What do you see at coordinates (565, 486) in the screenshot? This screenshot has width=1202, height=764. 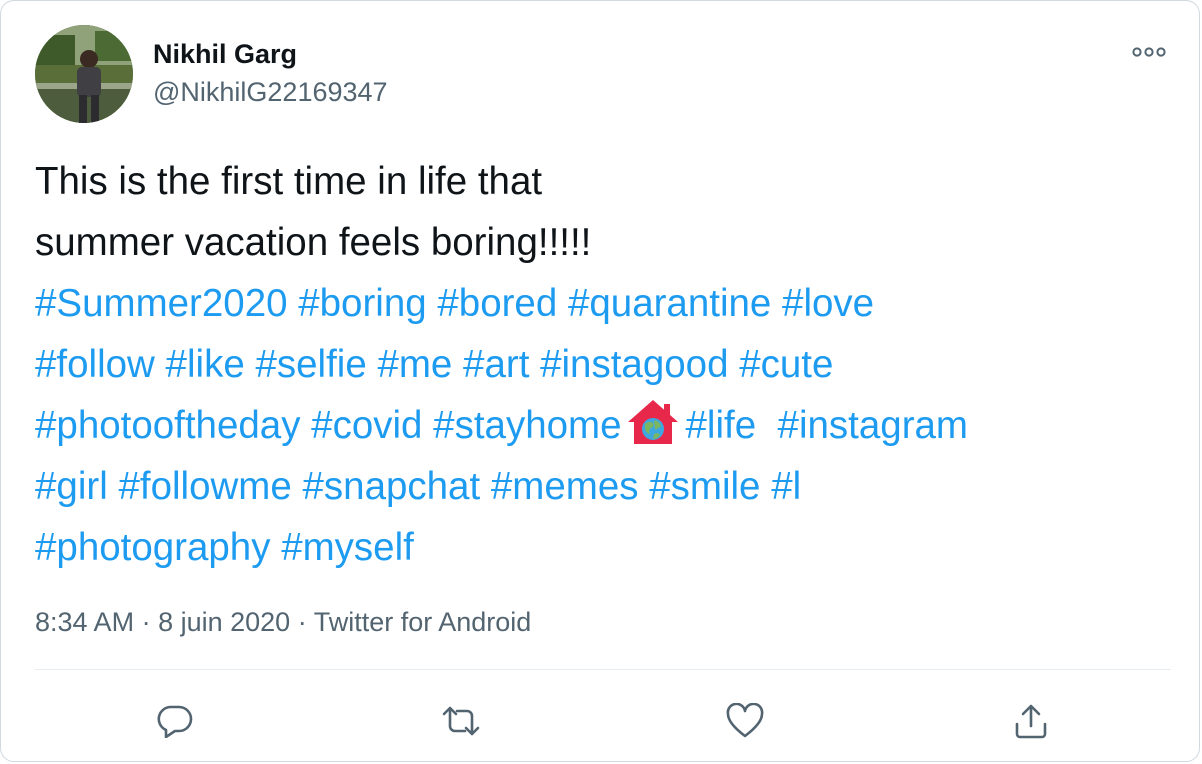 I see `hashtag-link: #memes` at bounding box center [565, 486].